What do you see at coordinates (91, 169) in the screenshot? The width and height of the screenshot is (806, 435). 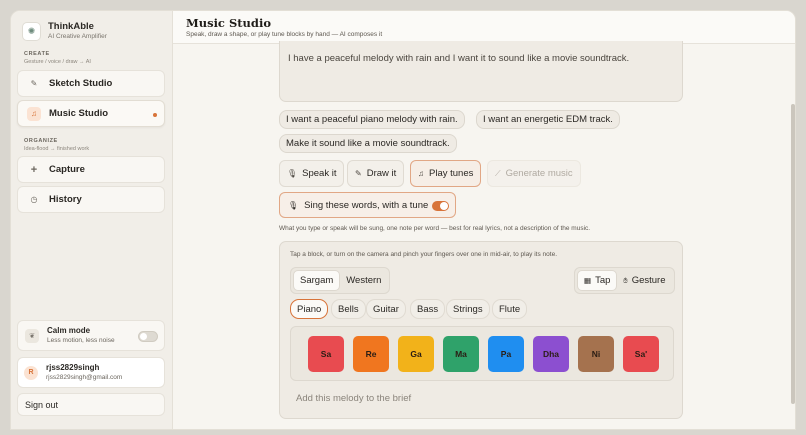 I see `sidebar-item-capture: + Capture` at bounding box center [91, 169].